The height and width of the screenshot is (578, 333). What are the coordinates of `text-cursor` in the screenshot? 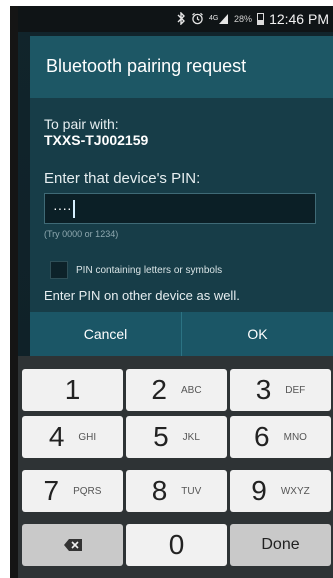 It's located at (73, 209).